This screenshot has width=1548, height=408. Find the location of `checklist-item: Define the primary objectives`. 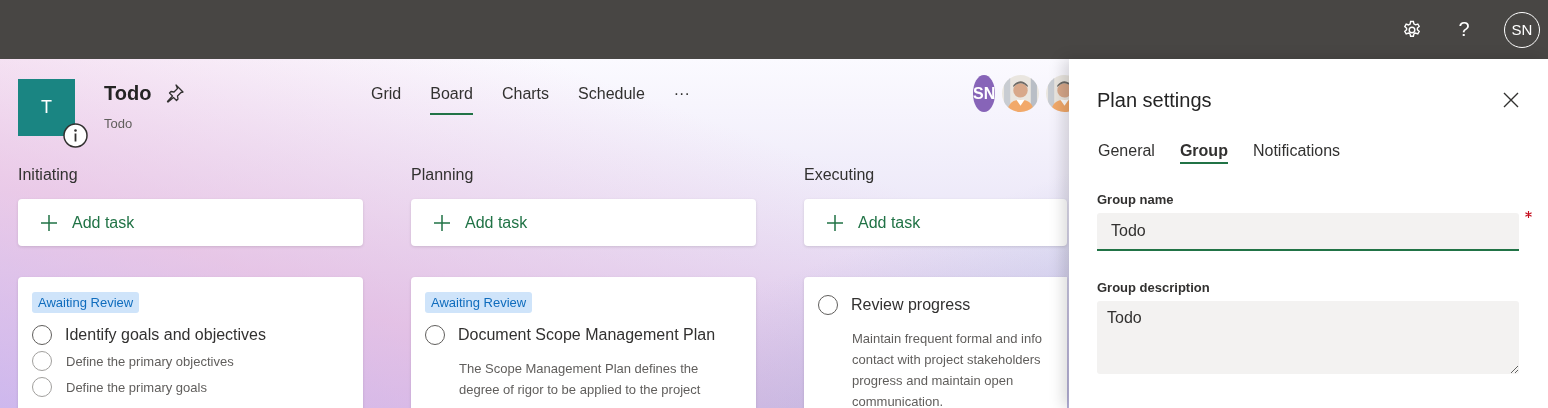

checklist-item: Define the primary objectives is located at coordinates (150, 361).